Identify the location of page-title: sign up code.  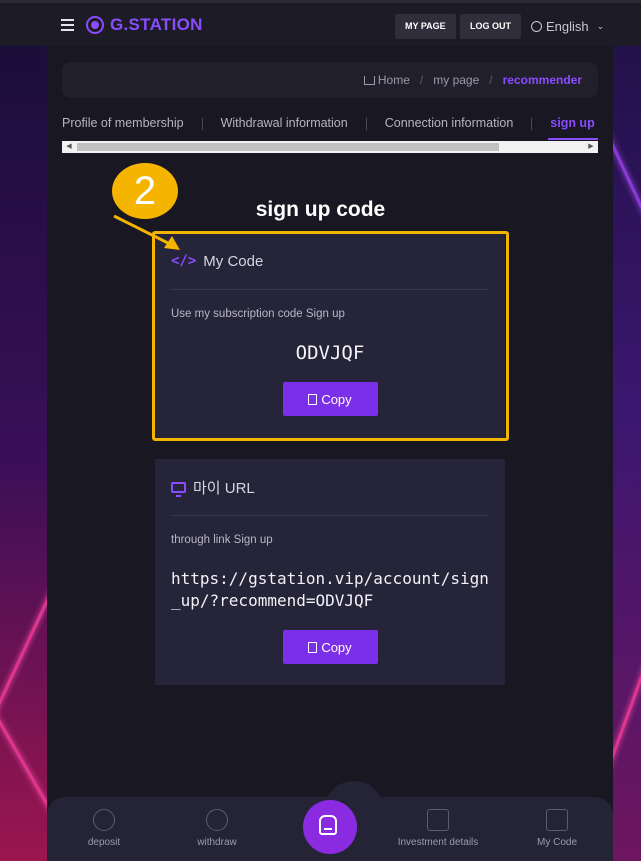
(320, 209).